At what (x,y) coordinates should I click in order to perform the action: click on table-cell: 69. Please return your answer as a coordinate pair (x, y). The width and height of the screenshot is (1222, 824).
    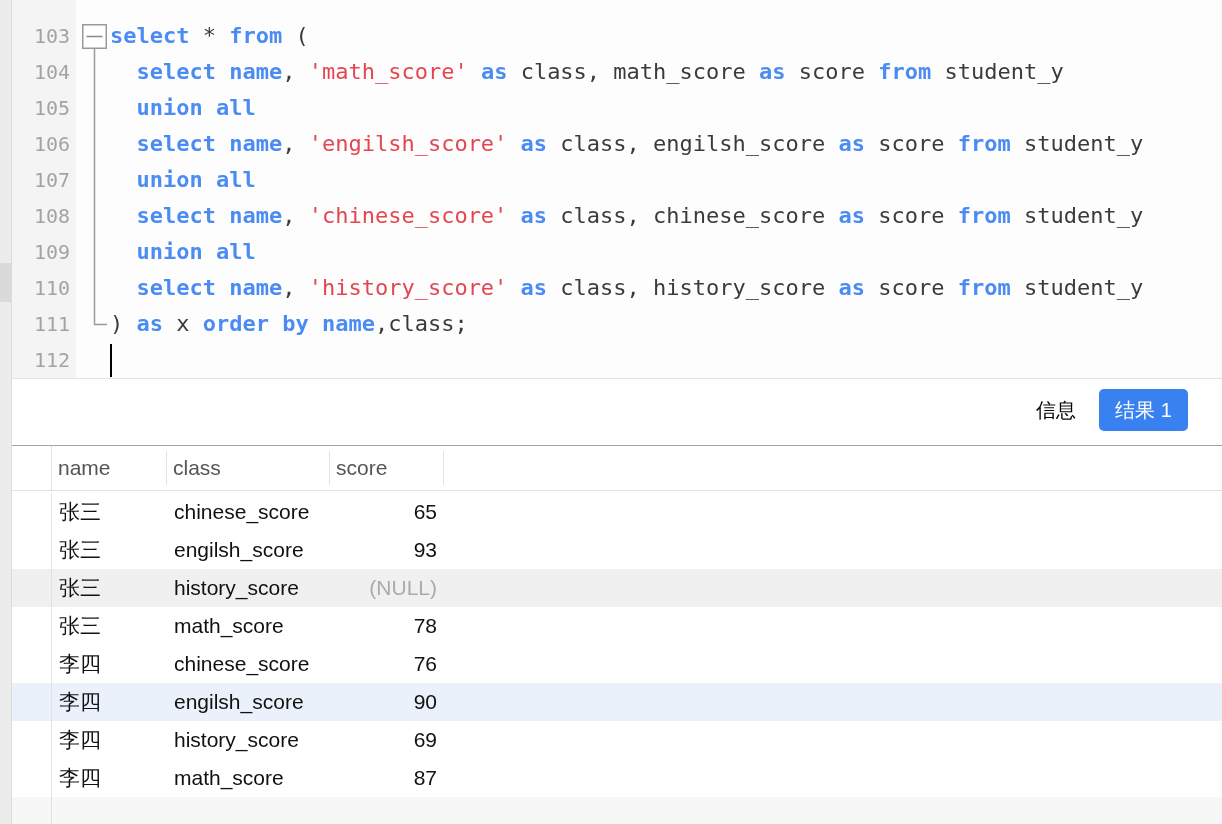
    Looking at the image, I should click on (425, 740).